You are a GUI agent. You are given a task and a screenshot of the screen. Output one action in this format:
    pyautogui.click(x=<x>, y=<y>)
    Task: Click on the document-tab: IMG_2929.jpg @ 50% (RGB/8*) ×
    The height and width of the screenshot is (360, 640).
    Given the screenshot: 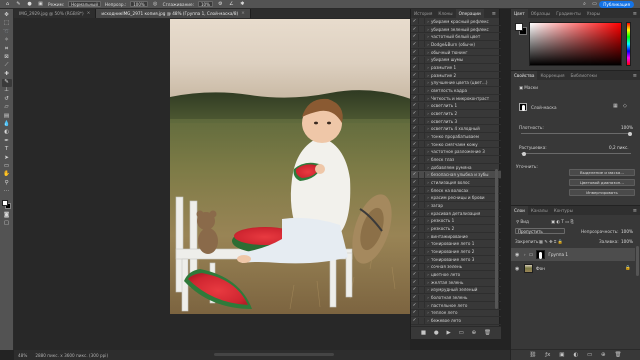 What is the action you would take?
    pyautogui.click(x=55, y=13)
    